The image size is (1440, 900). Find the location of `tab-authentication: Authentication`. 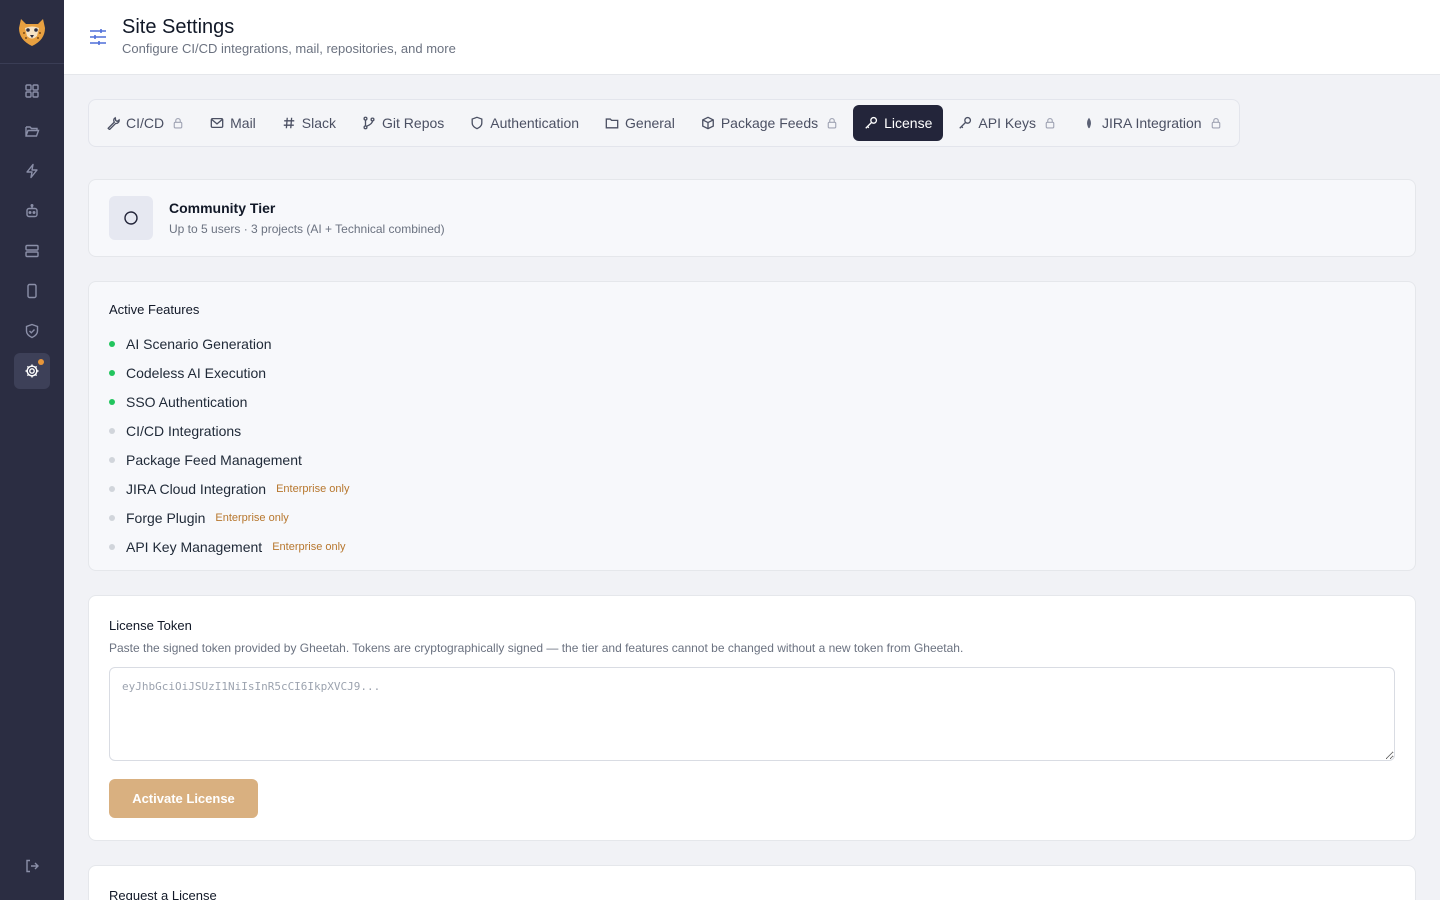

tab-authentication: Authentication is located at coordinates (524, 123).